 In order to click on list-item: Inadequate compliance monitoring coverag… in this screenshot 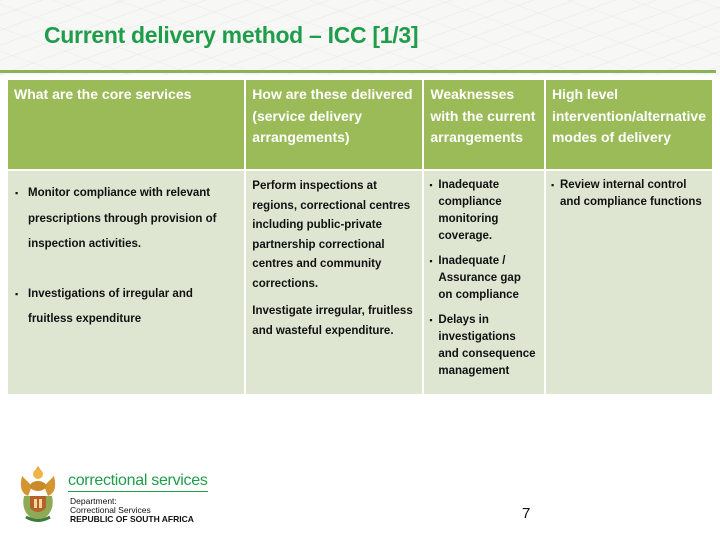, I will do `click(483, 211)`.